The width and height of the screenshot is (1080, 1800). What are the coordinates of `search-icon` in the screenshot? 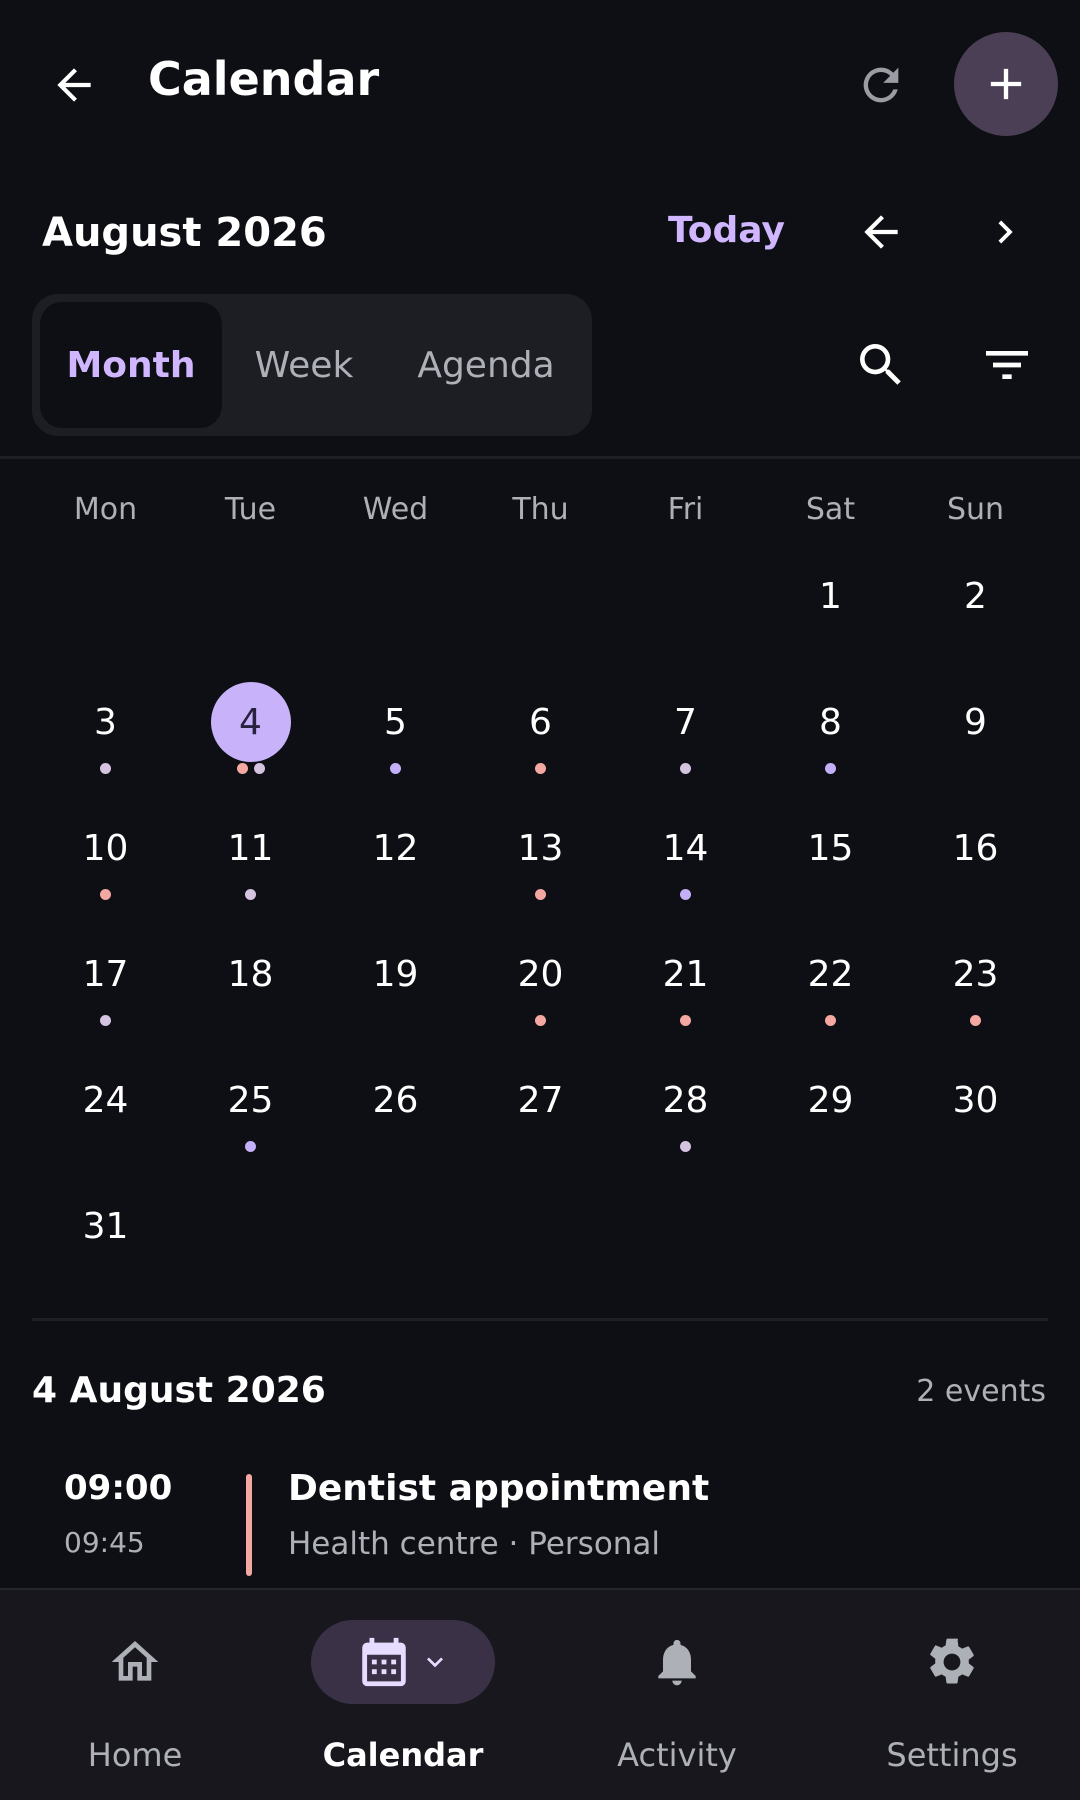 It's located at (880, 364).